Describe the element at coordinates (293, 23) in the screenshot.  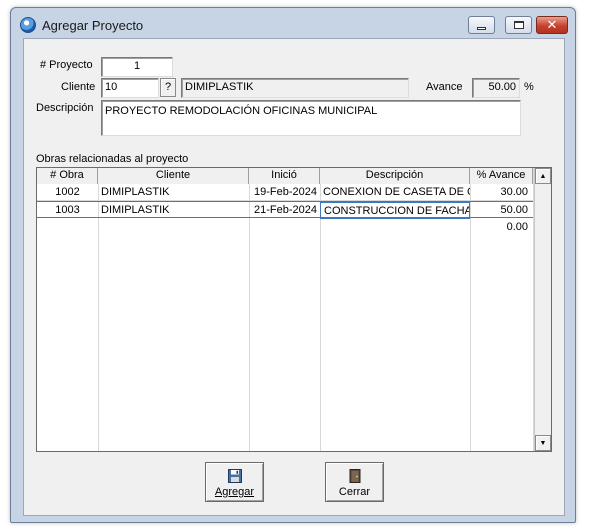
I see `title-bar: Agregar Proyecto ✕` at that location.